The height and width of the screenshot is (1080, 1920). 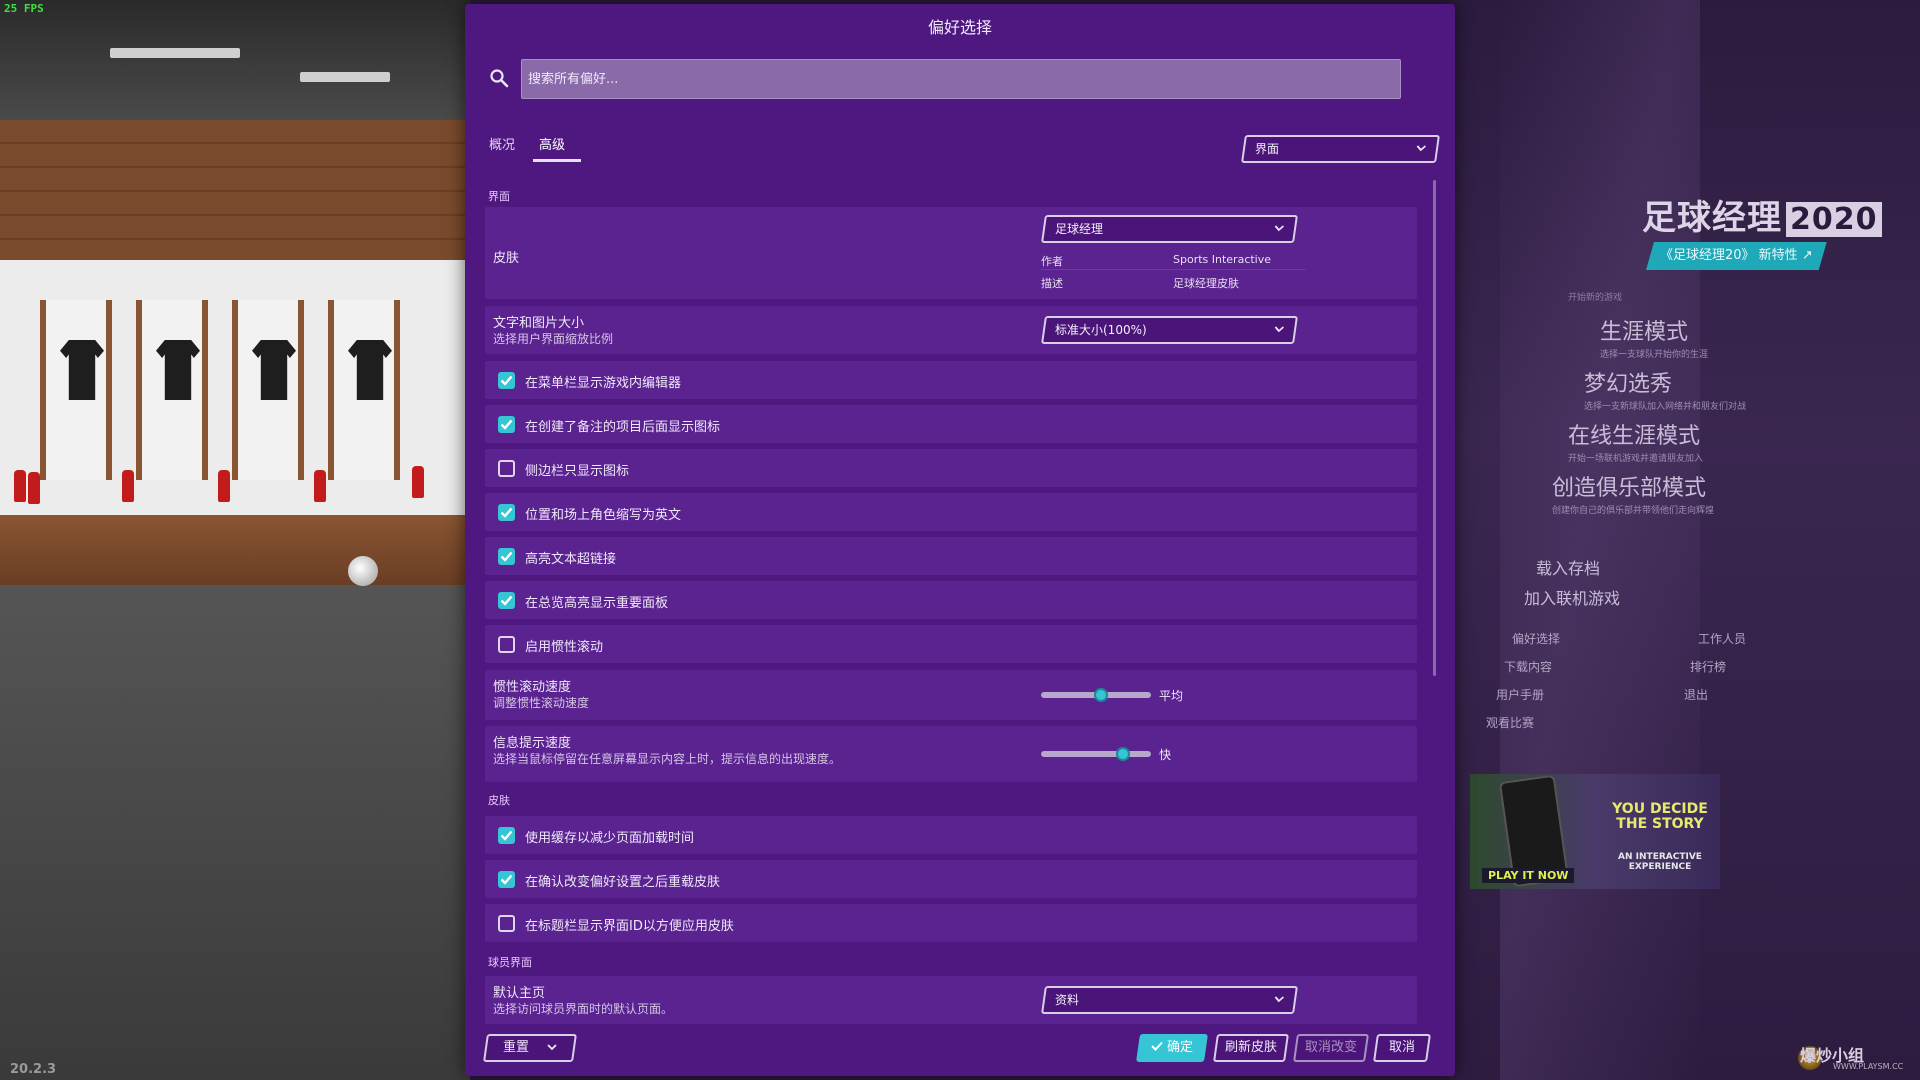 What do you see at coordinates (1169, 229) in the screenshot?
I see `skin-select: 足球经理` at bounding box center [1169, 229].